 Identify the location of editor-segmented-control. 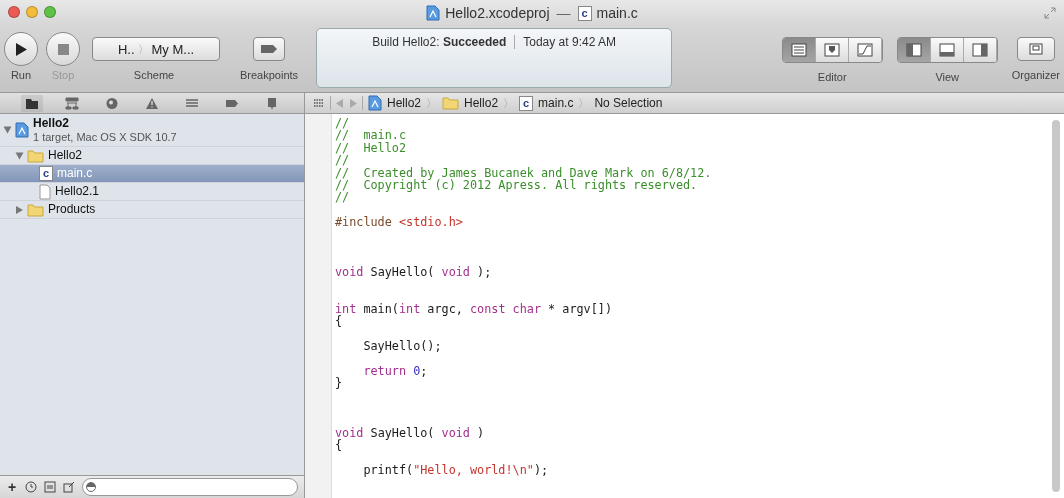
(832, 50).